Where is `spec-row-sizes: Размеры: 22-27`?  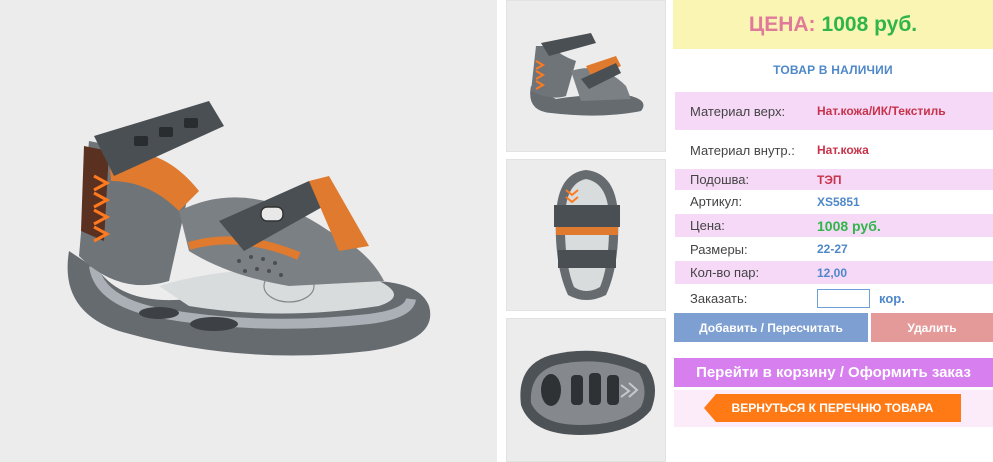 spec-row-sizes: Размеры: 22-27 is located at coordinates (834, 249).